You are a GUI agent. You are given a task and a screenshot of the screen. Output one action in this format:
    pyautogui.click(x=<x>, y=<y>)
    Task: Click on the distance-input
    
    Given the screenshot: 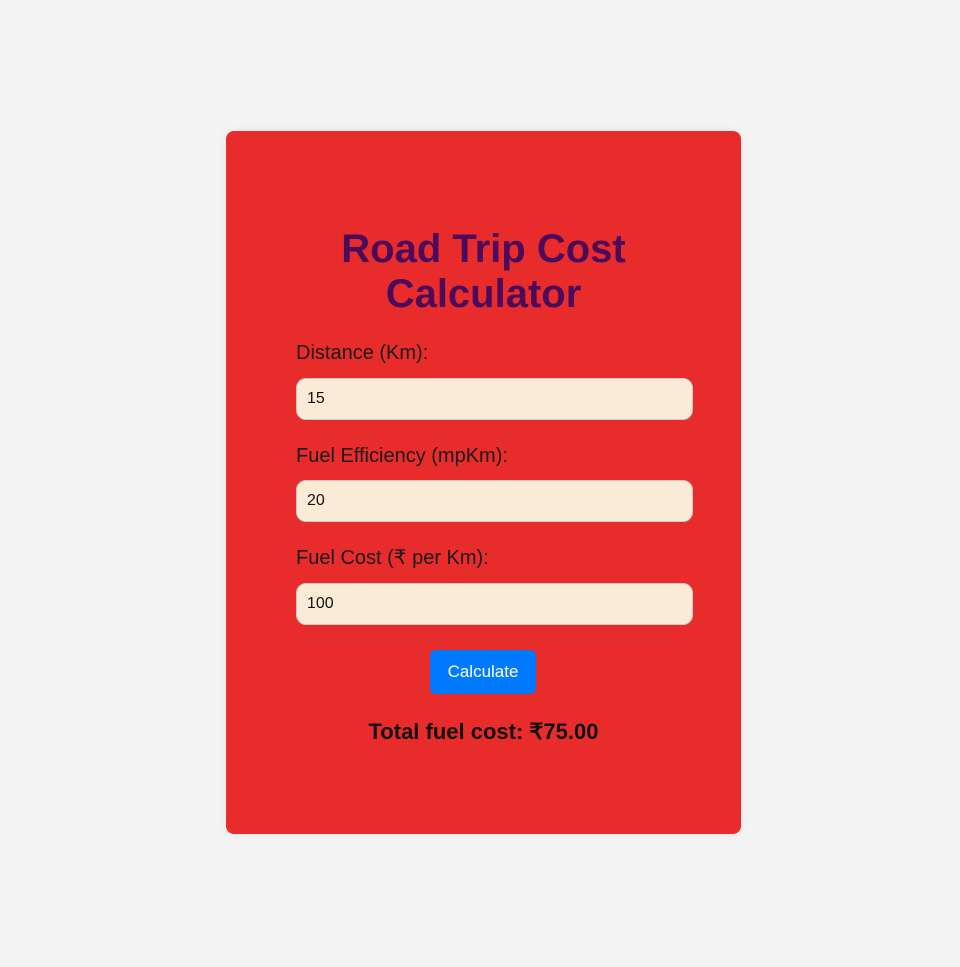 What is the action you would take?
    pyautogui.click(x=494, y=399)
    